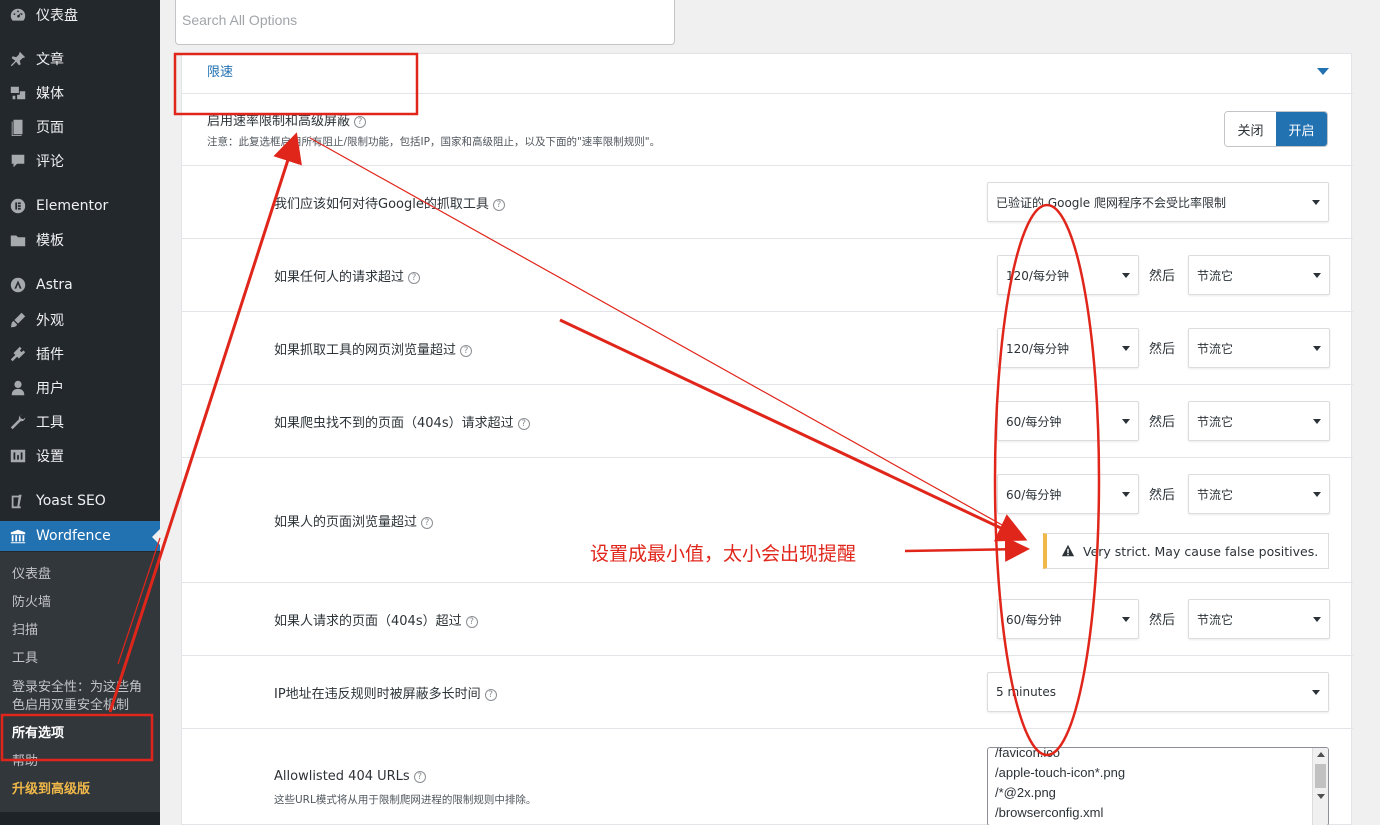 This screenshot has height=825, width=1380. I want to click on collapse-caret-icon, so click(1323, 71).